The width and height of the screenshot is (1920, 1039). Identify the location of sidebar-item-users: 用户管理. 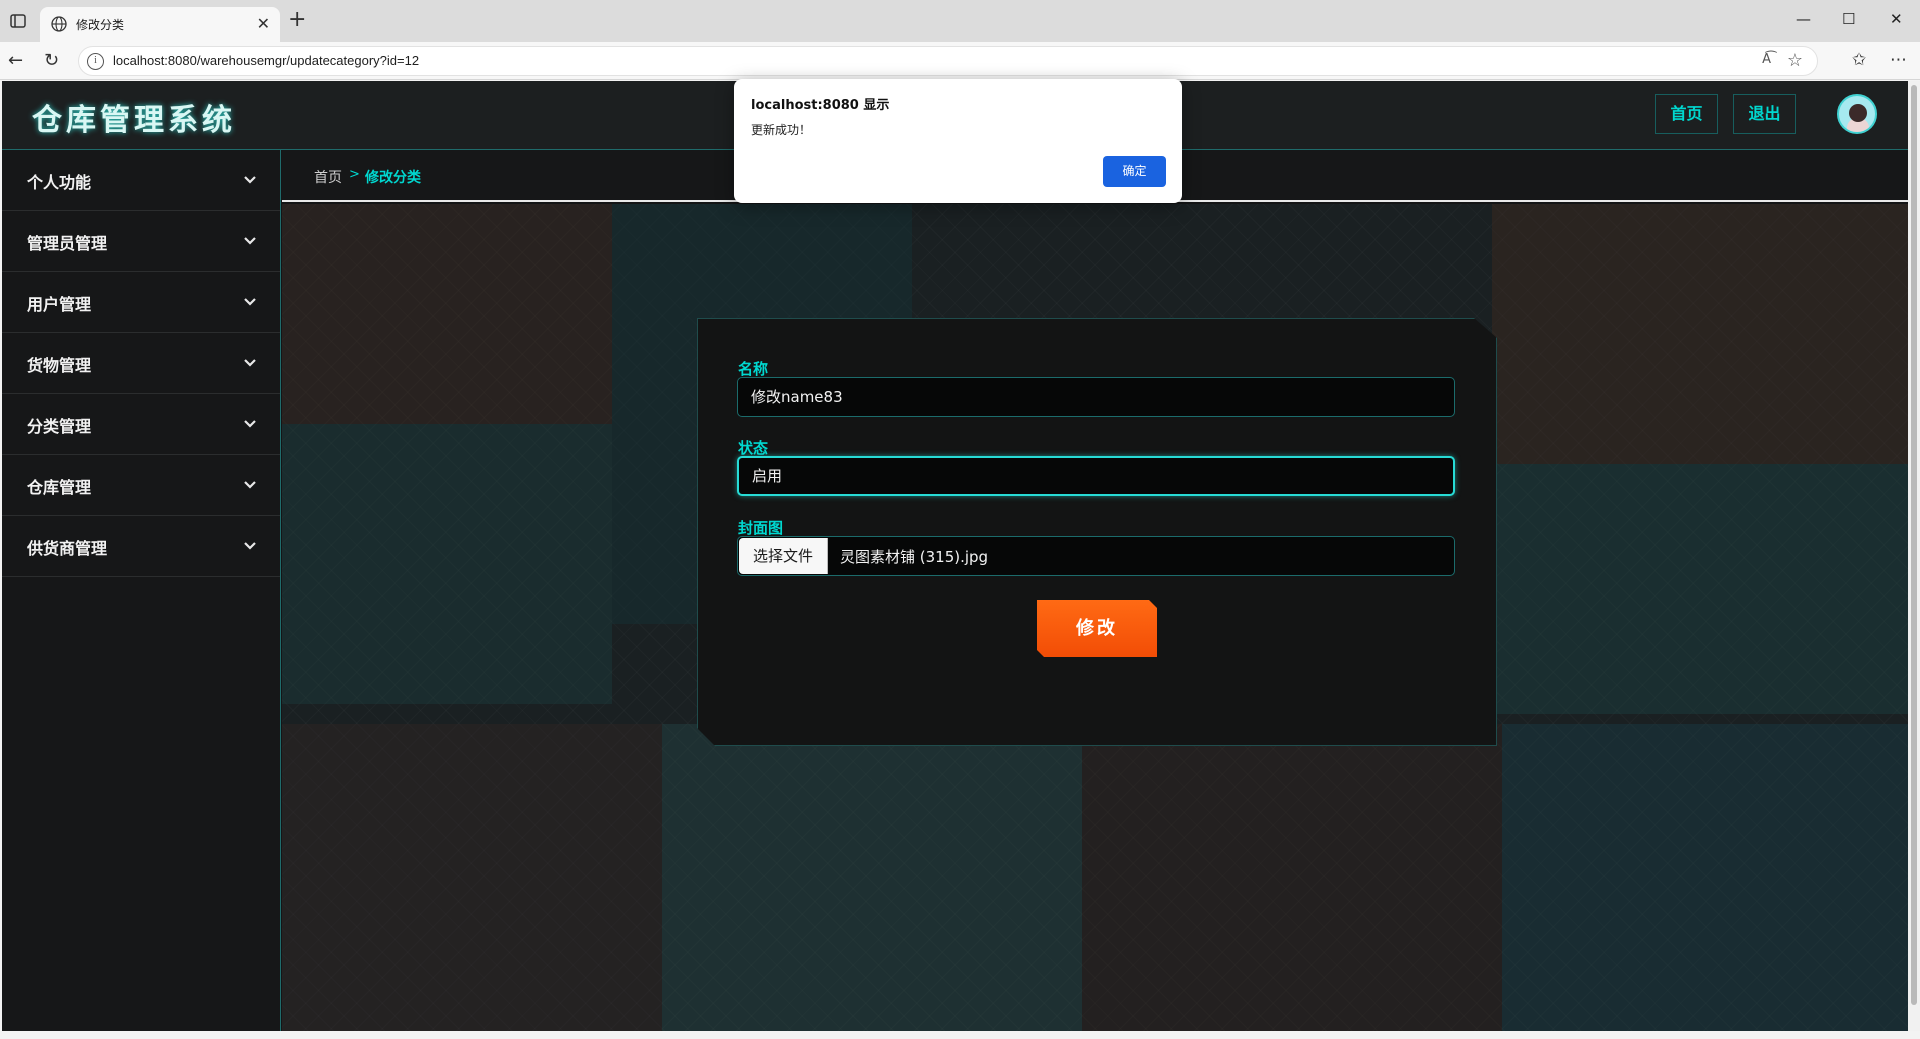
(141, 302).